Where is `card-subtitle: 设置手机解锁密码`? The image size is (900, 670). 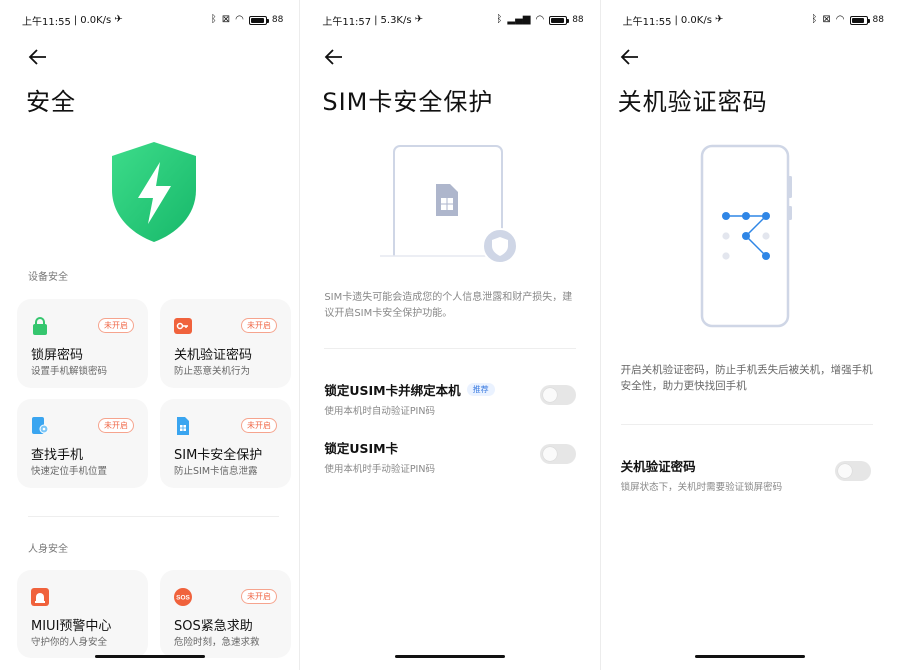
card-subtitle: 设置手机解锁密码 is located at coordinates (69, 371).